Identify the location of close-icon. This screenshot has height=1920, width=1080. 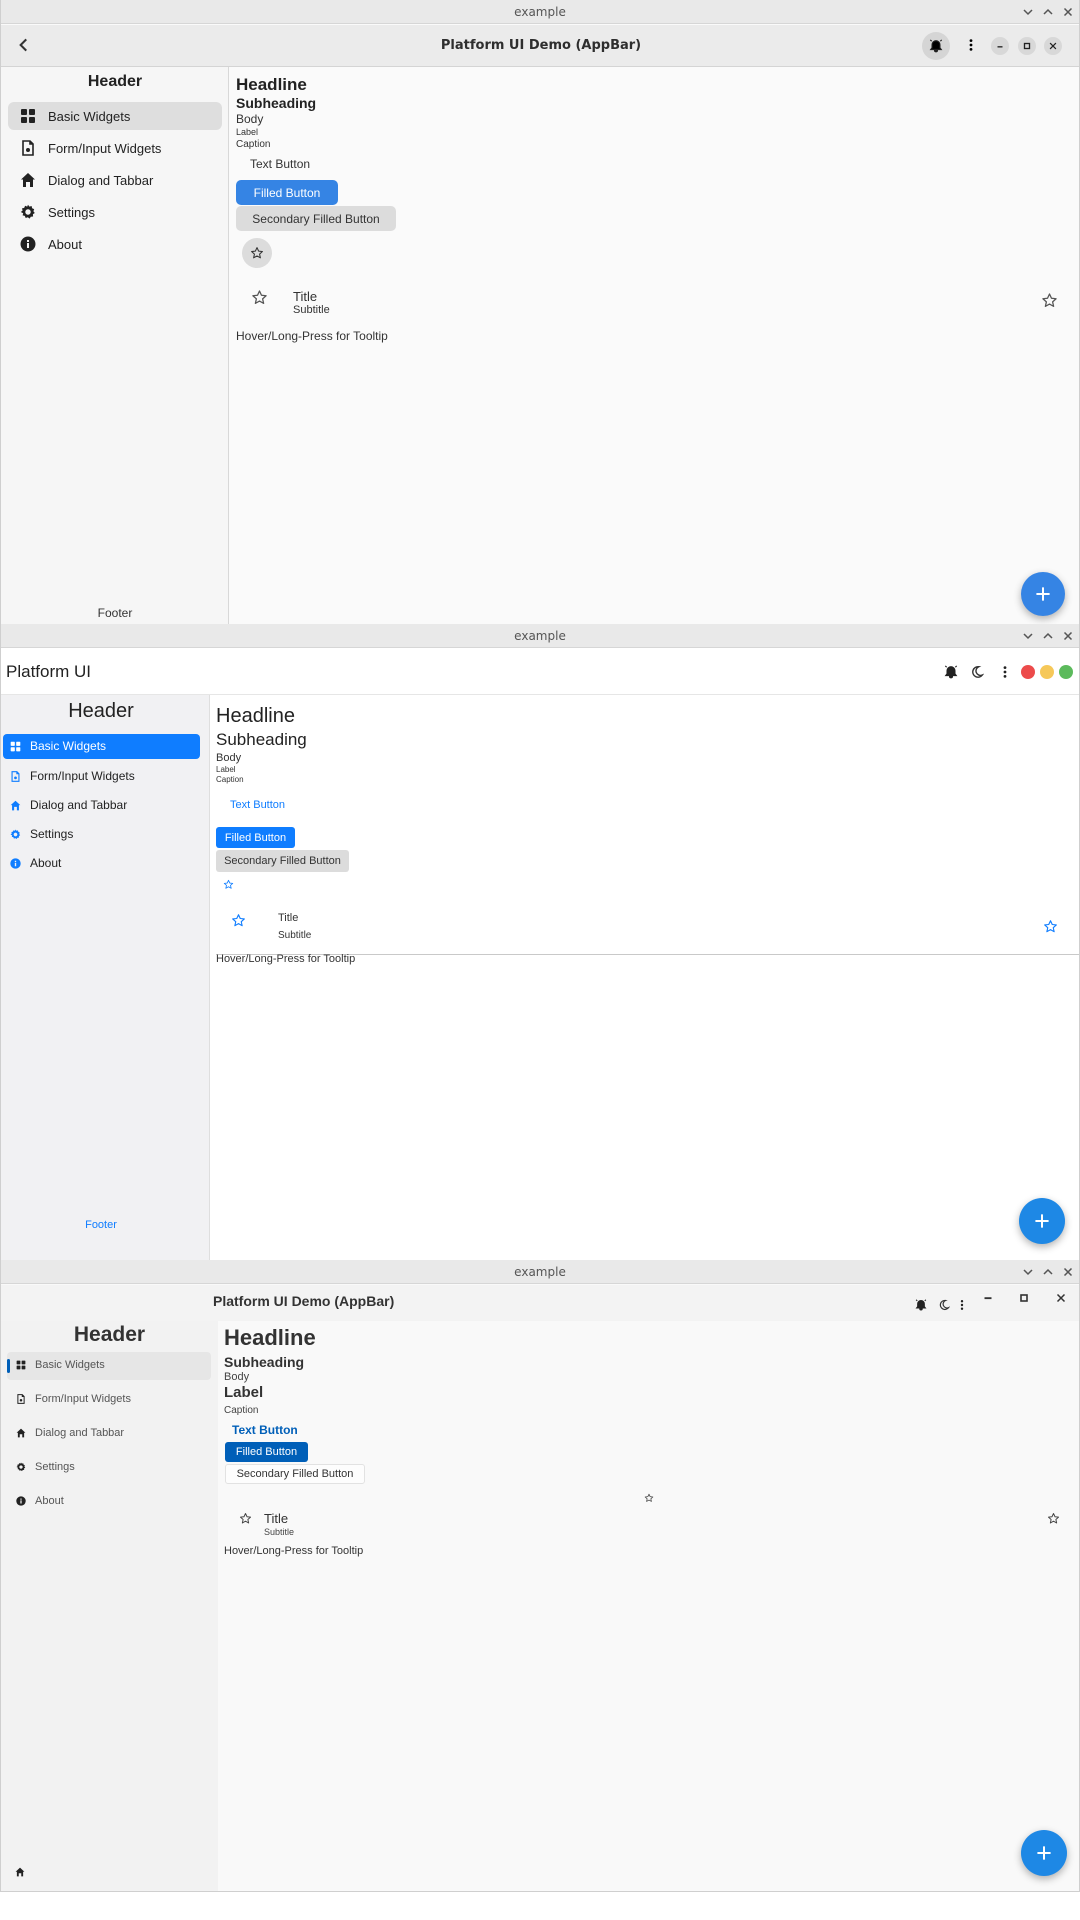
(1053, 46).